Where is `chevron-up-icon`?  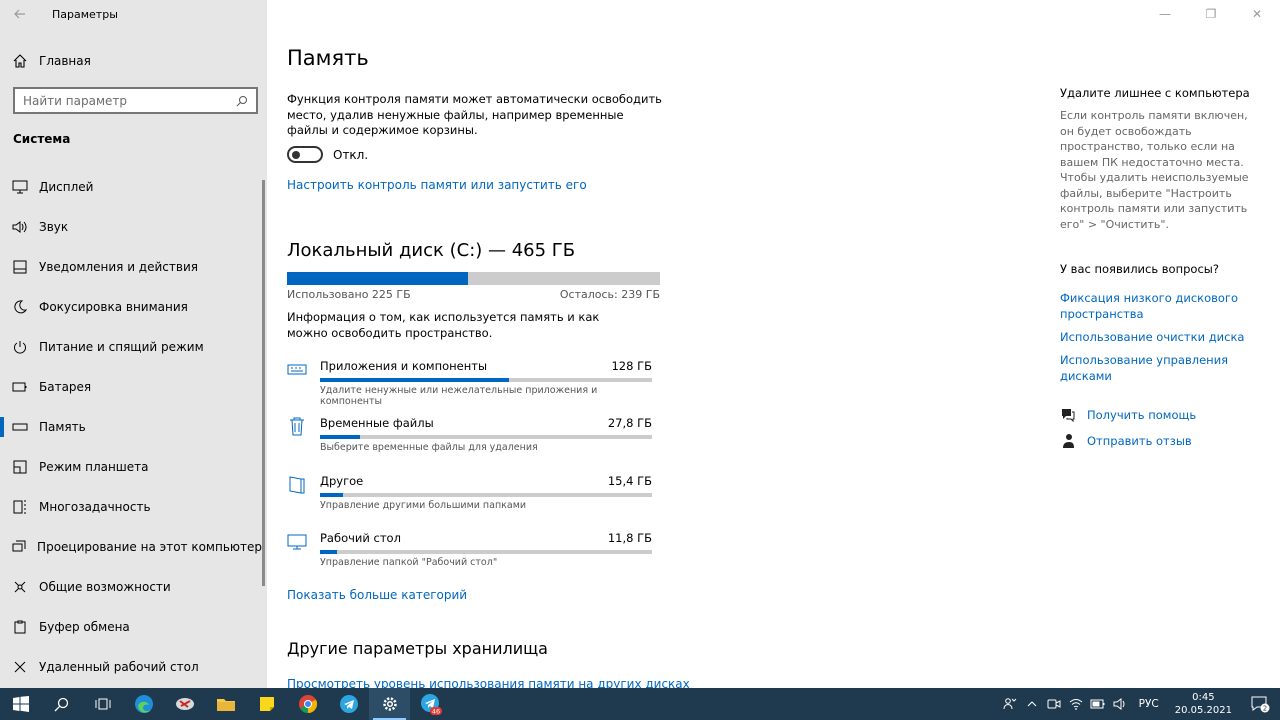
chevron-up-icon is located at coordinates (1032, 704).